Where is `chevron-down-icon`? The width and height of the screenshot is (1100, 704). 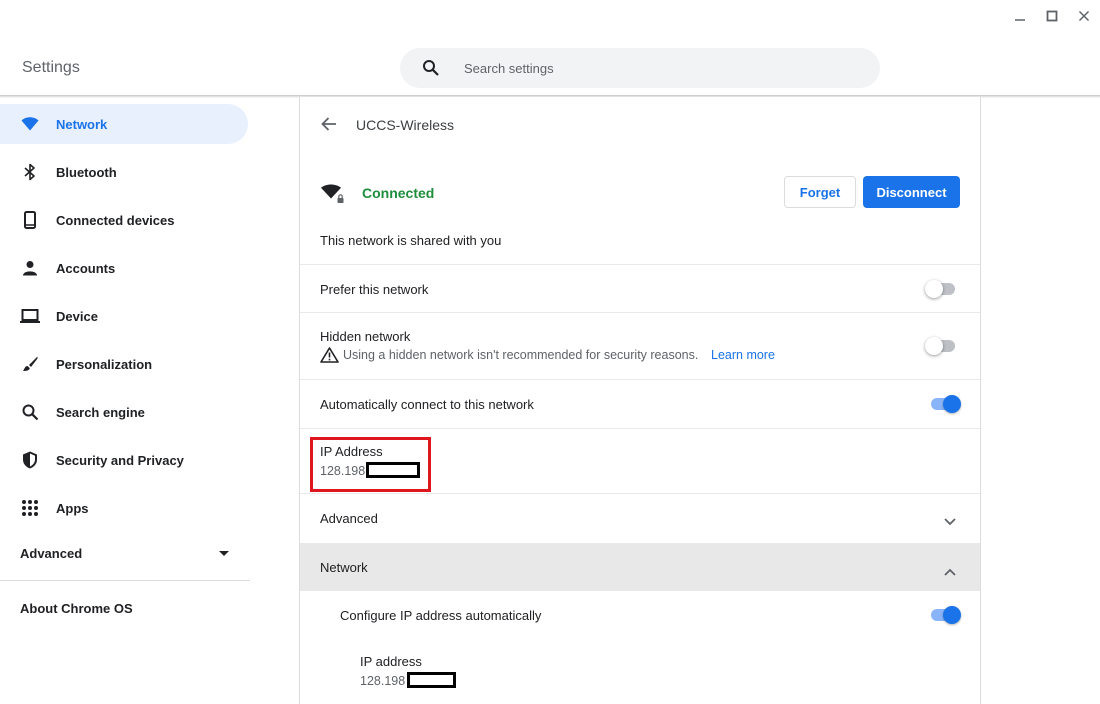
chevron-down-icon is located at coordinates (950, 522).